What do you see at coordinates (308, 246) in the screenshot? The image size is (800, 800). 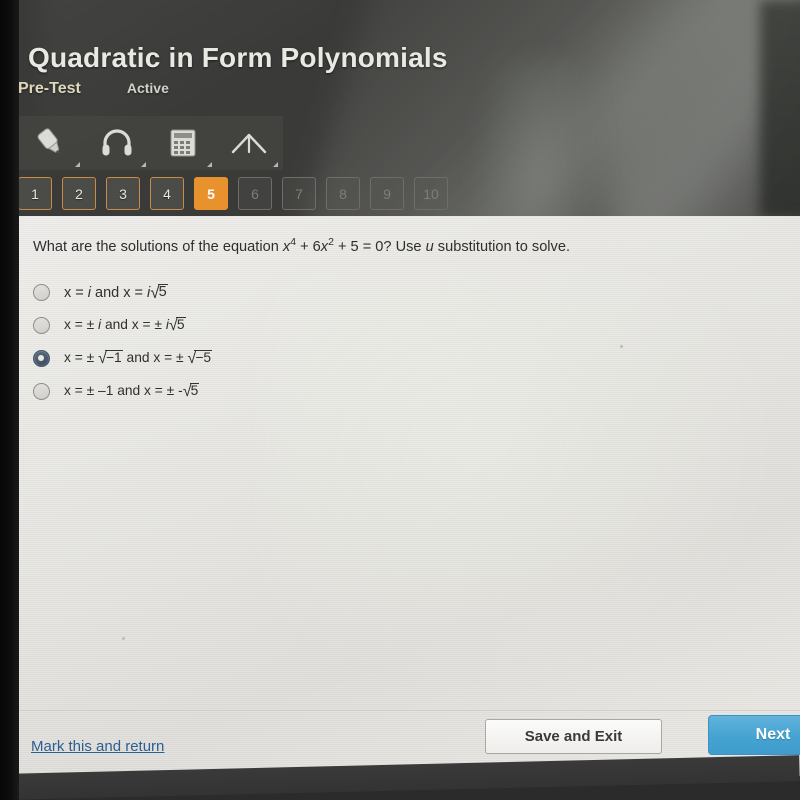 I see `question-mid1: + 6` at bounding box center [308, 246].